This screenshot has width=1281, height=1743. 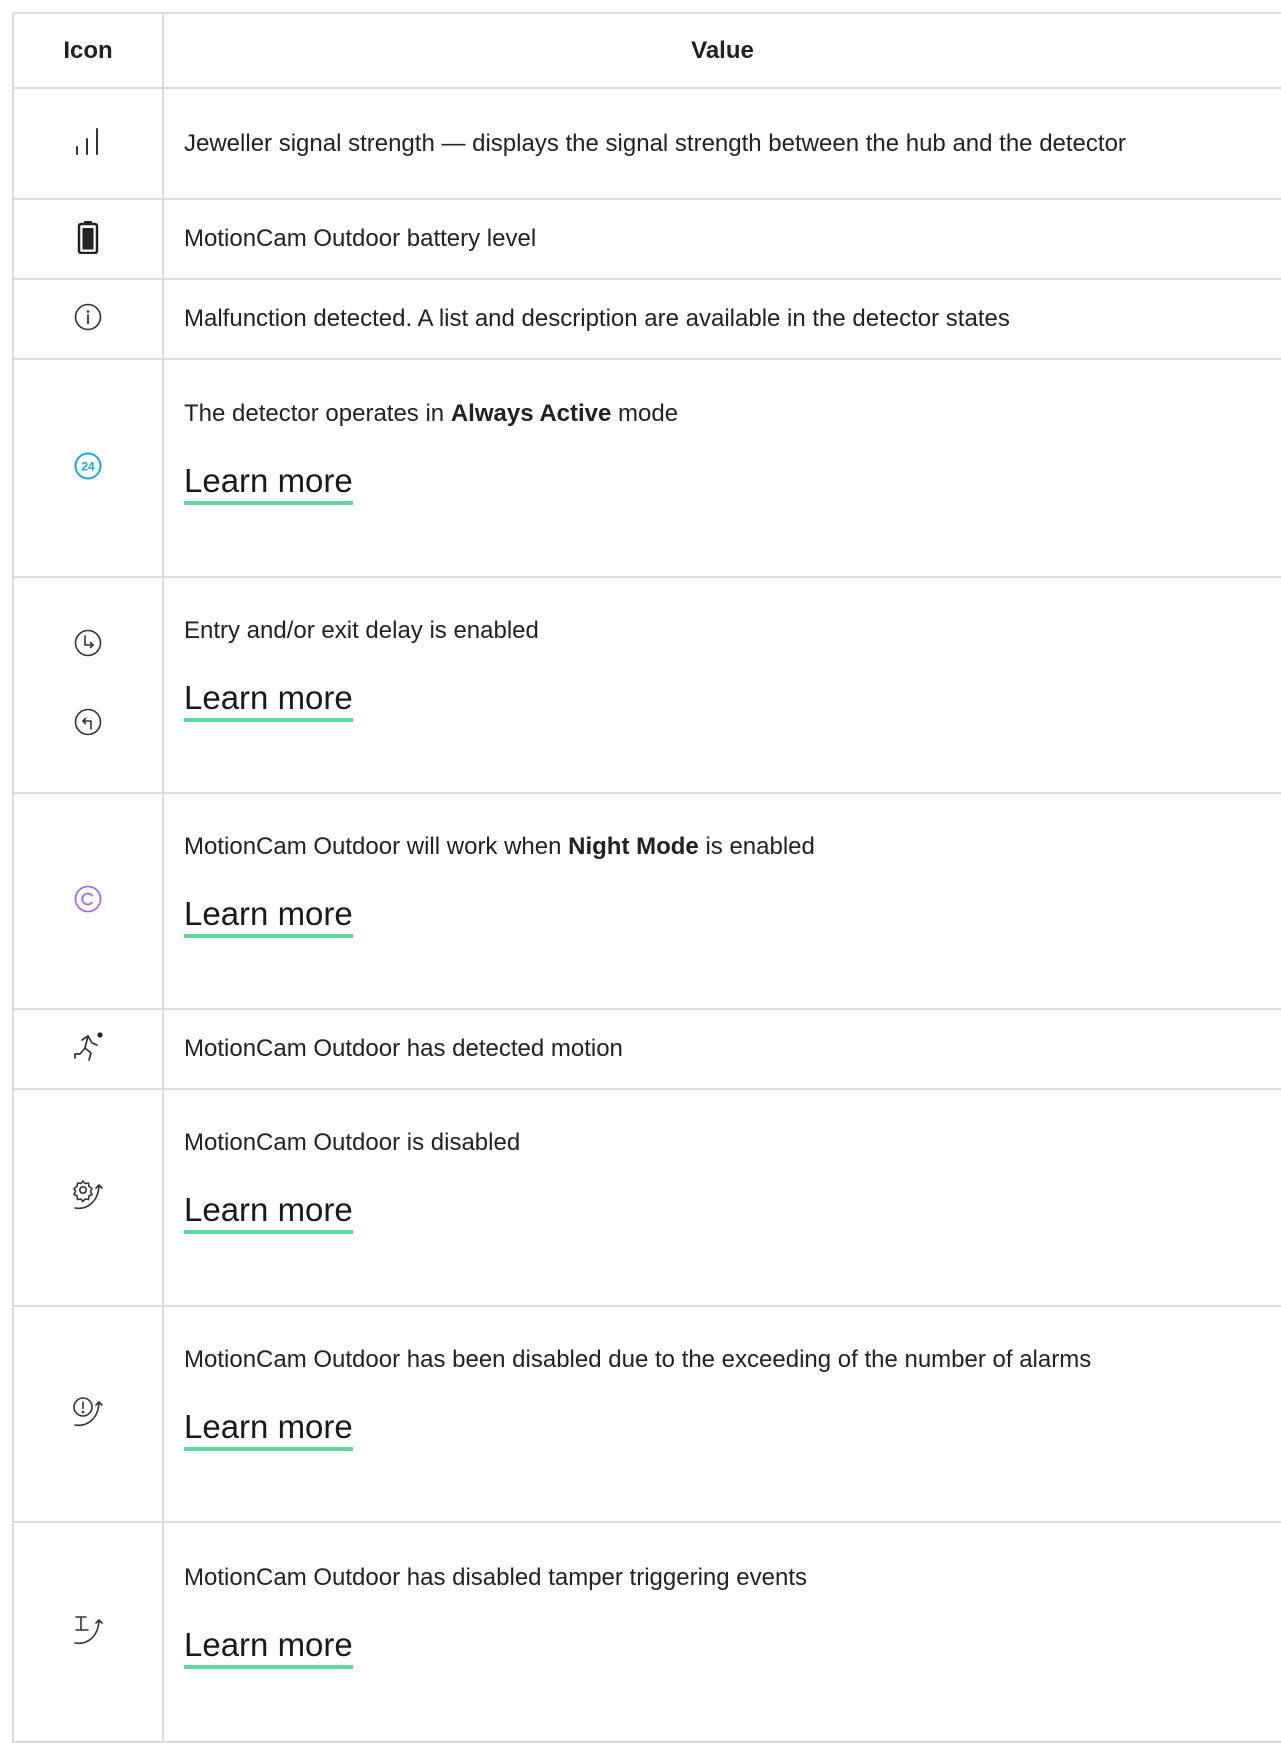 I want to click on motion-detected-icon, so click(x=88, y=1049).